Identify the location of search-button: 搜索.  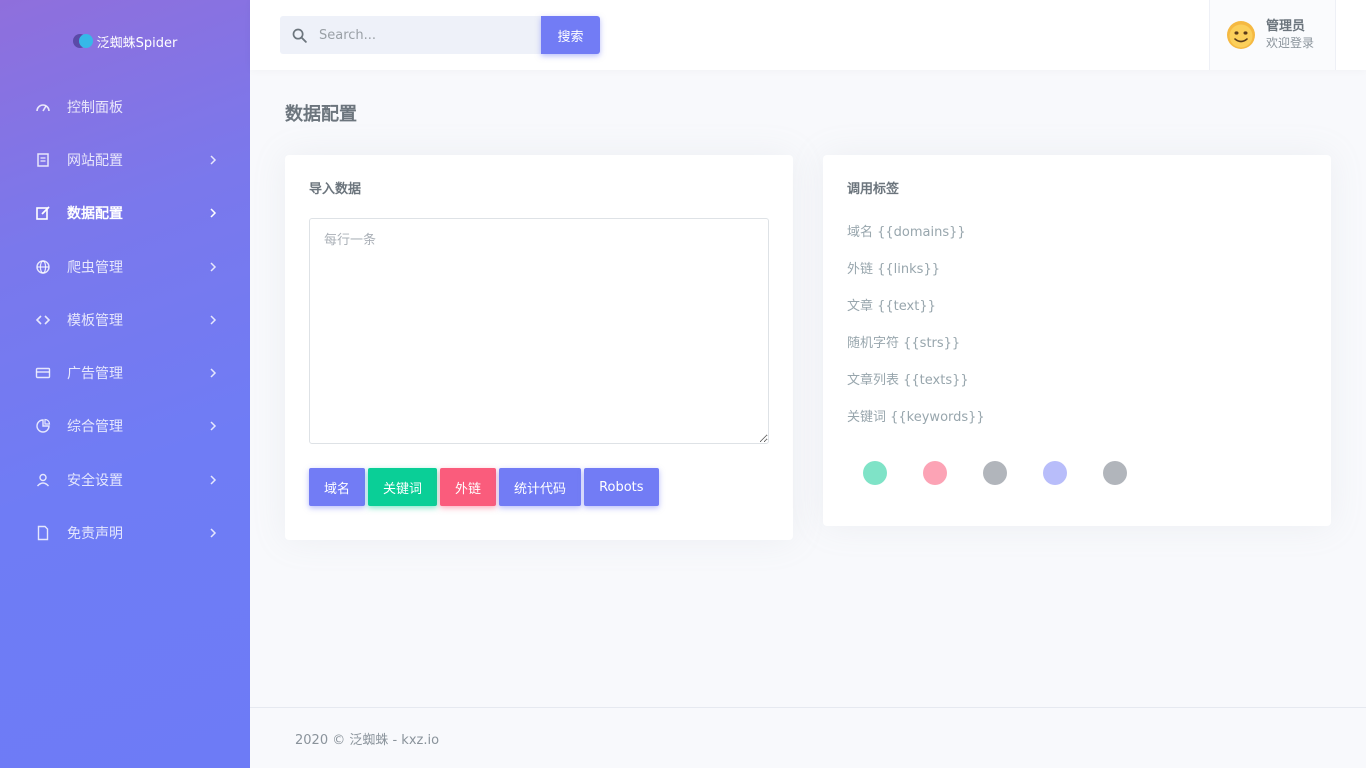
(570, 35).